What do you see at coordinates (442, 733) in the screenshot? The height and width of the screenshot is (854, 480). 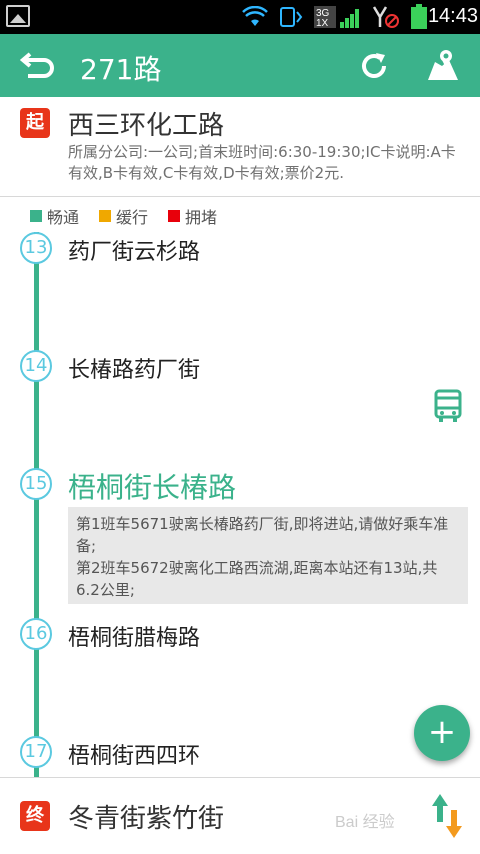 I see `add-favorite-button: +` at bounding box center [442, 733].